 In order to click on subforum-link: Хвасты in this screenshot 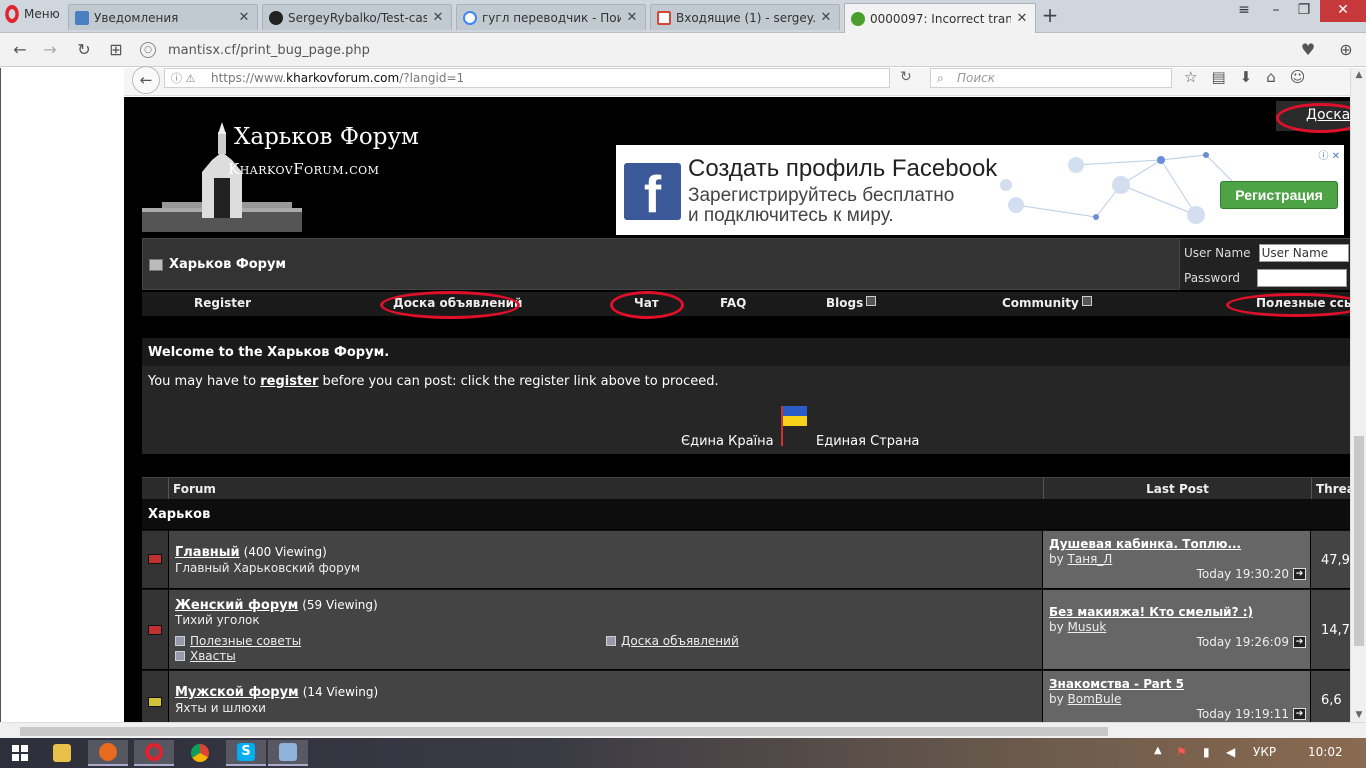, I will do `click(205, 656)`.